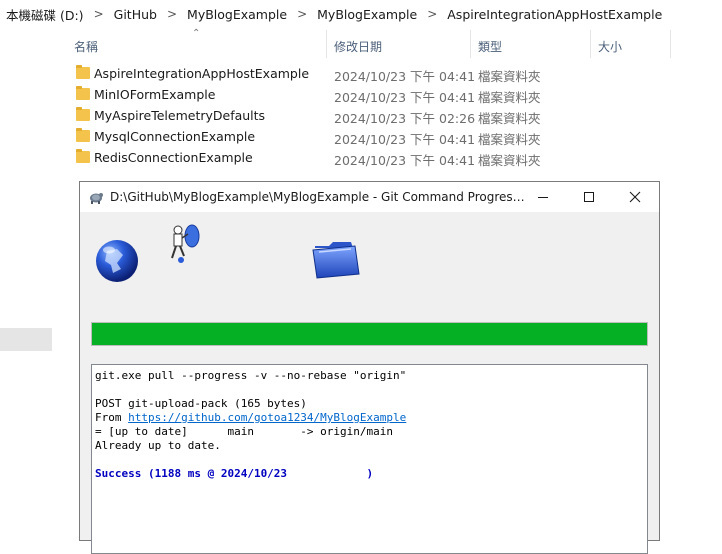 This screenshot has width=722, height=554. Describe the element at coordinates (202, 73) in the screenshot. I see `file-name: AspireIntegrationAppHostExample` at that location.